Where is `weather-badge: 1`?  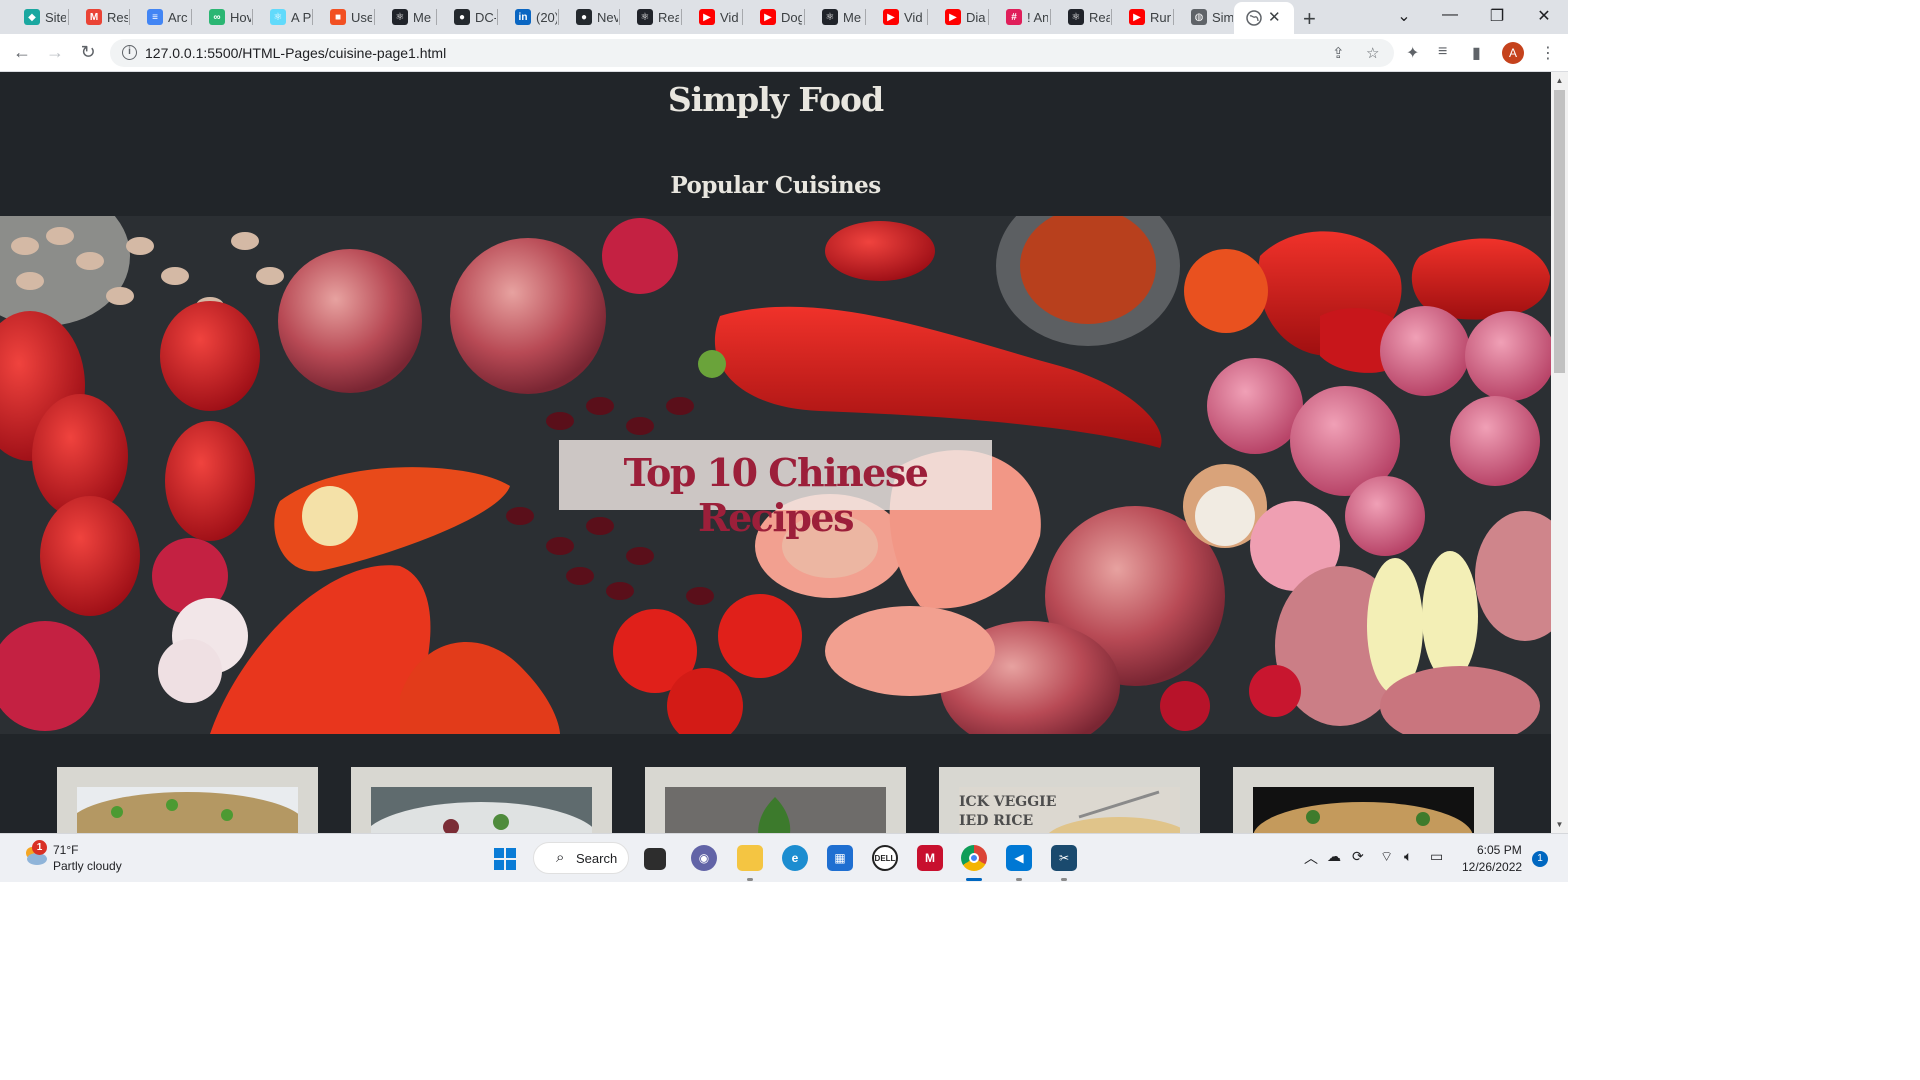
weather-badge: 1 is located at coordinates (39, 847).